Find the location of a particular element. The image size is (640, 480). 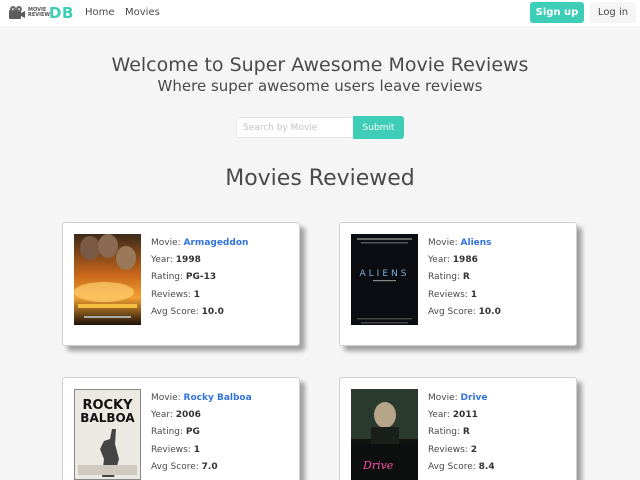

movie-reviews: 2 is located at coordinates (473, 449).